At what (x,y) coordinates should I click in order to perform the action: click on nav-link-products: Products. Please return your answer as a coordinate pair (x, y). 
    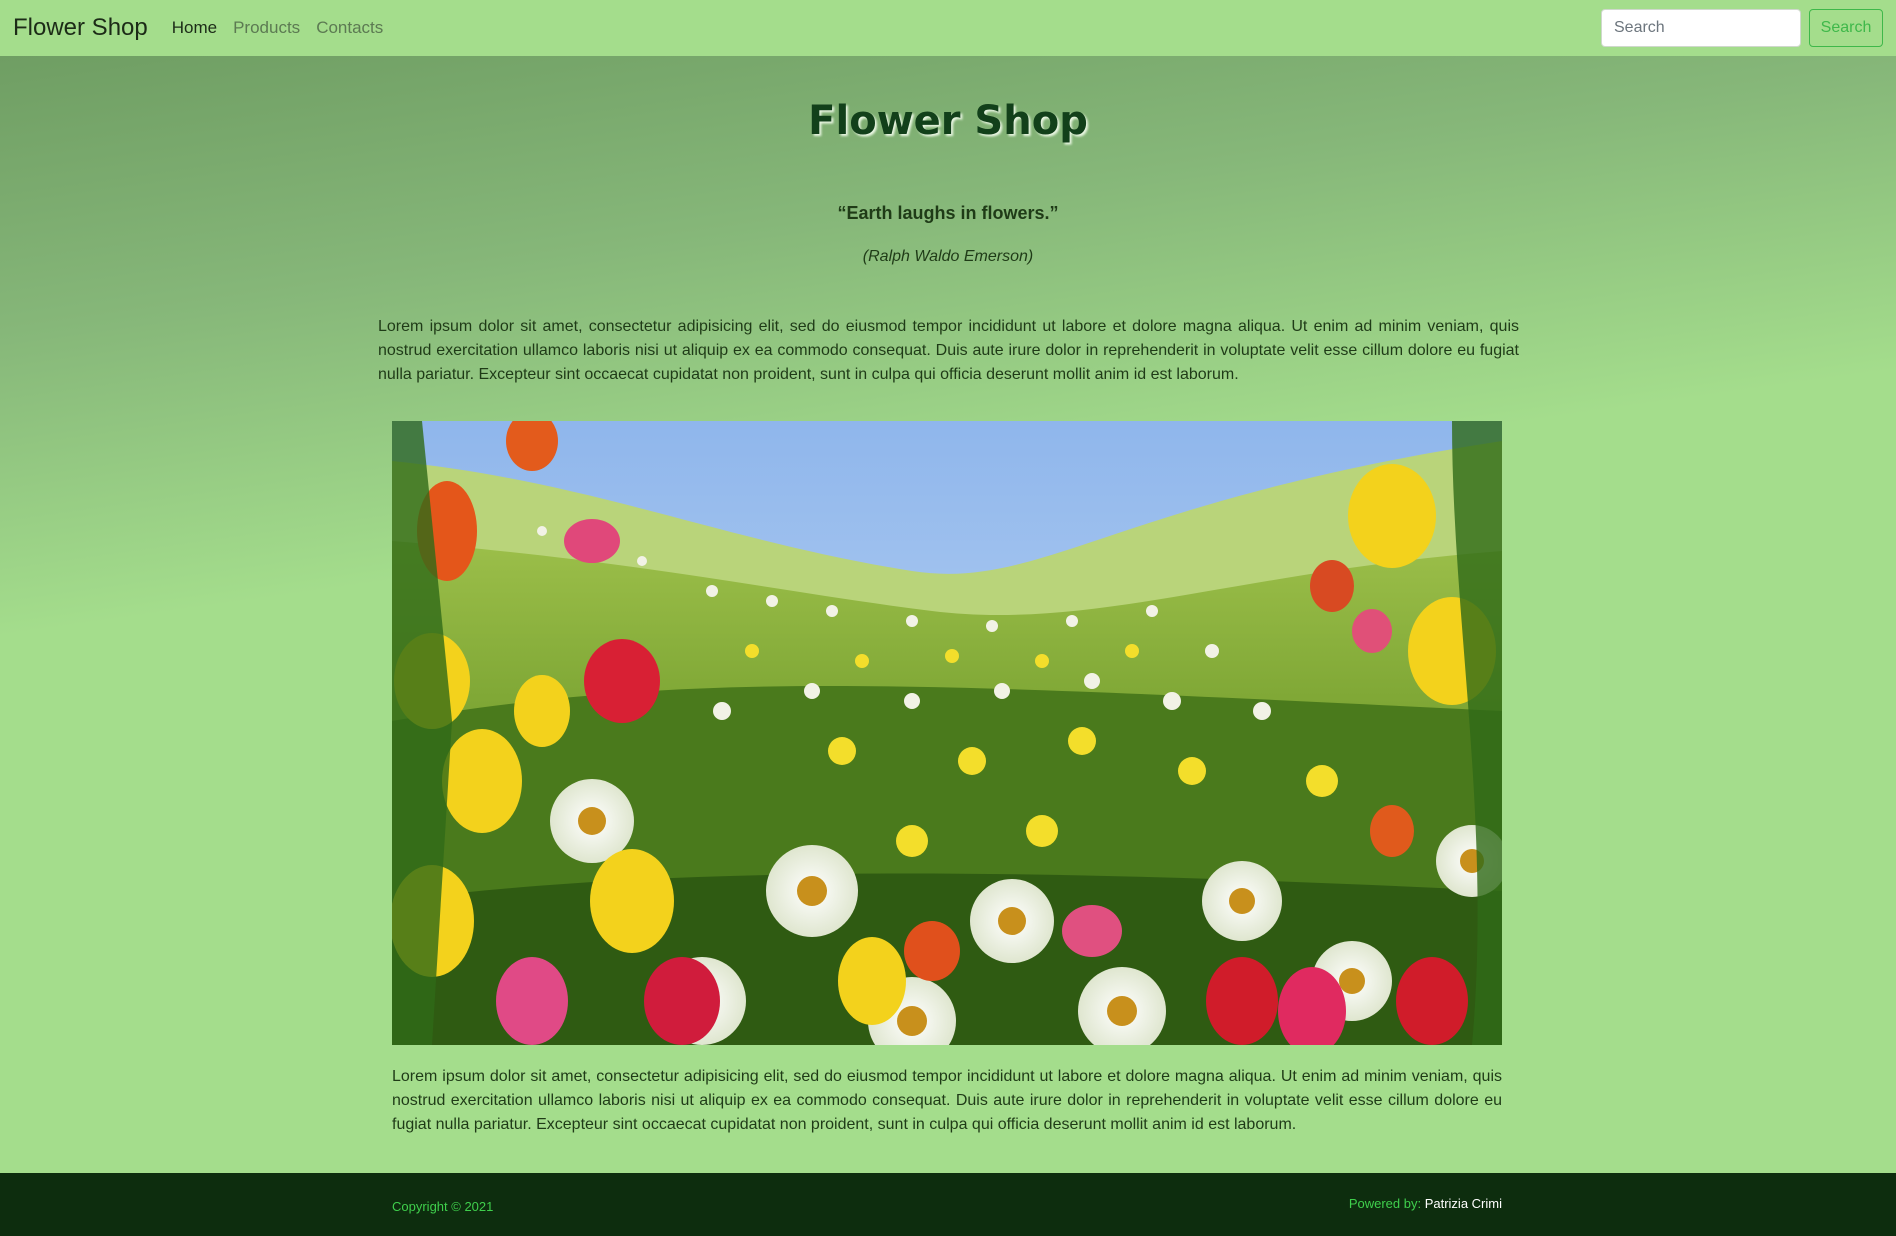
    Looking at the image, I should click on (266, 28).